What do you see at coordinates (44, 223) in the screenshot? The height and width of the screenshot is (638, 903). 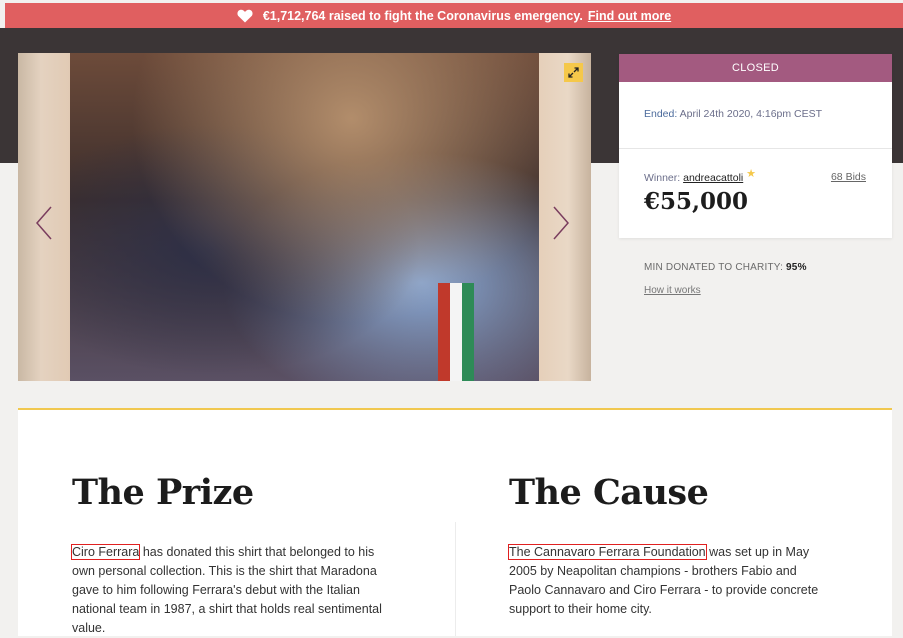 I see `chevron-left-icon` at bounding box center [44, 223].